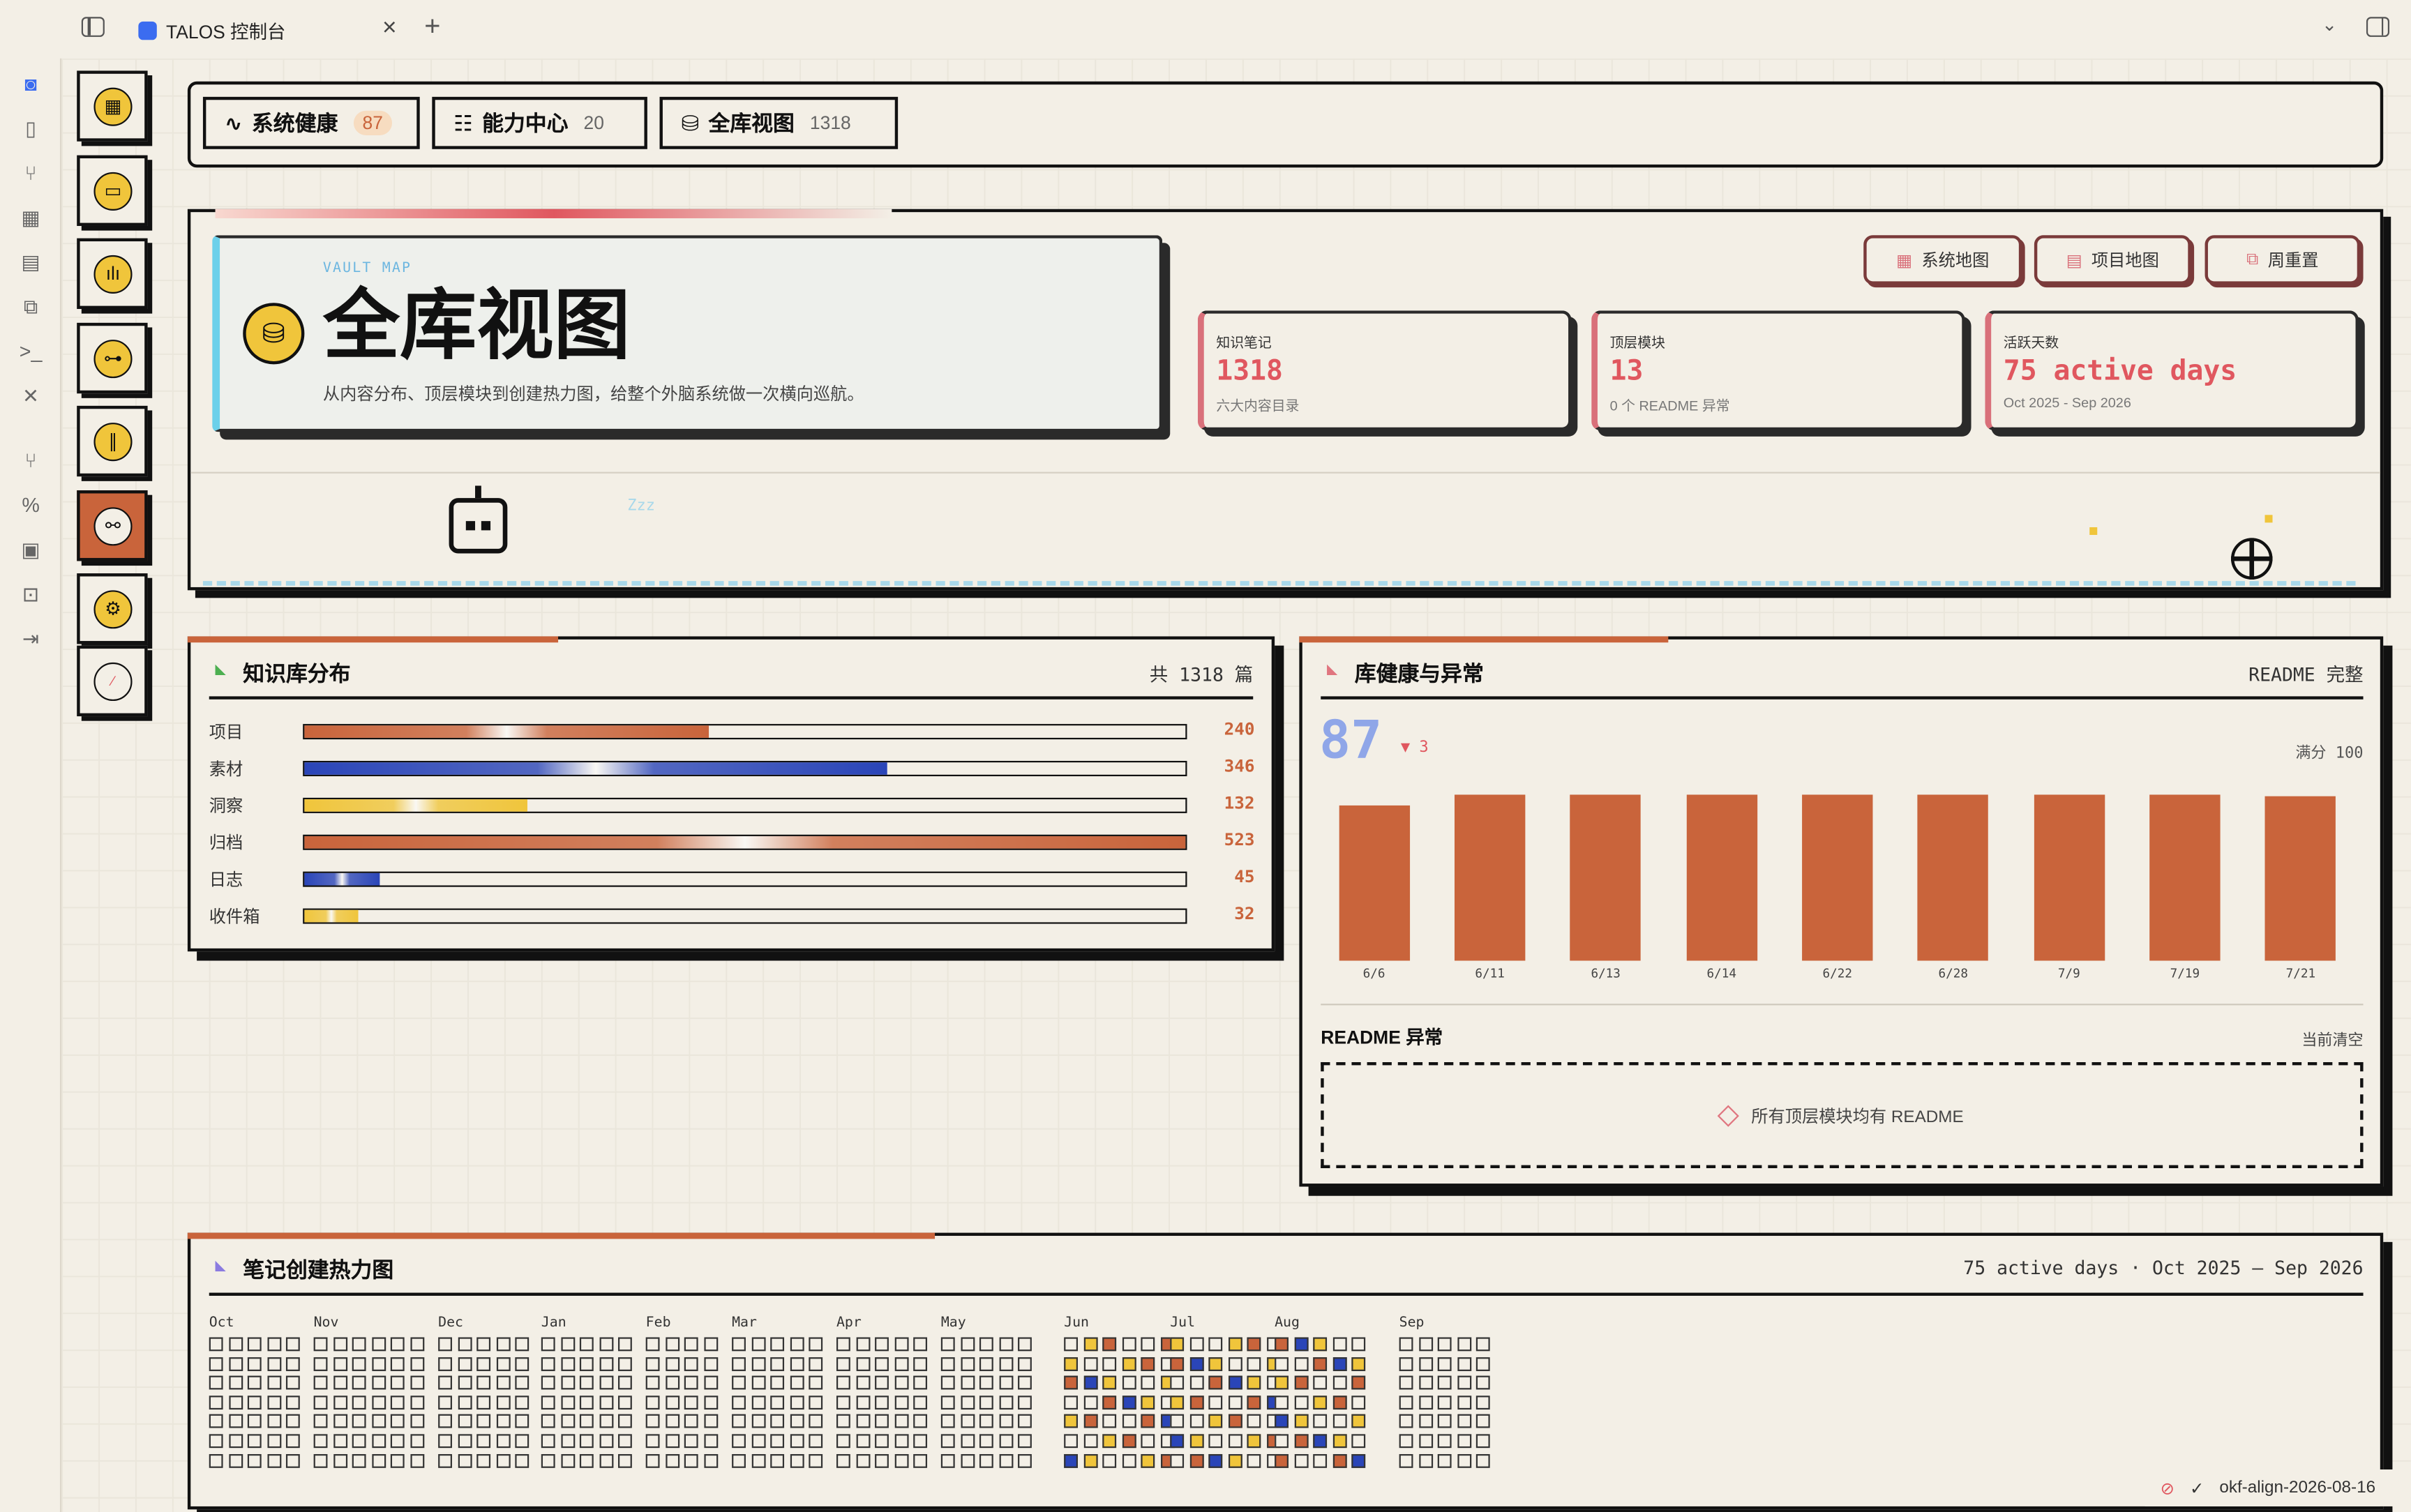 The image size is (2411, 1512). What do you see at coordinates (112, 190) in the screenshot?
I see `nav-chat: ▭` at bounding box center [112, 190].